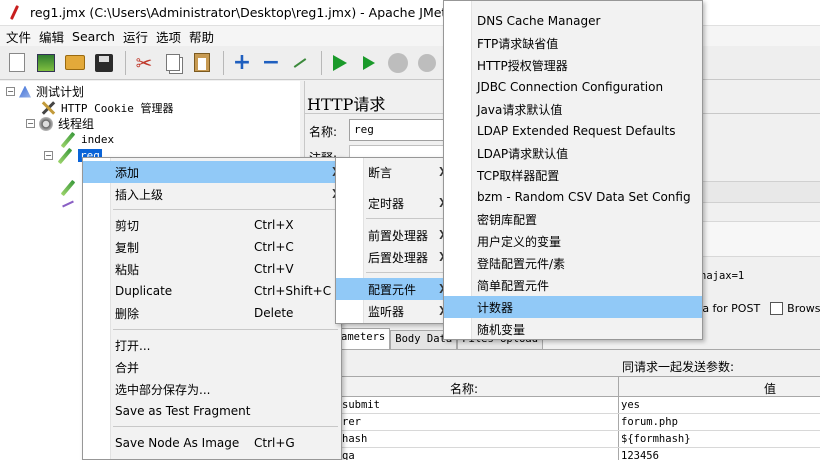 This screenshot has height=460, width=820. Describe the element at coordinates (45, 91) in the screenshot. I see `tree-node-test-plan: − 测试计划` at that location.